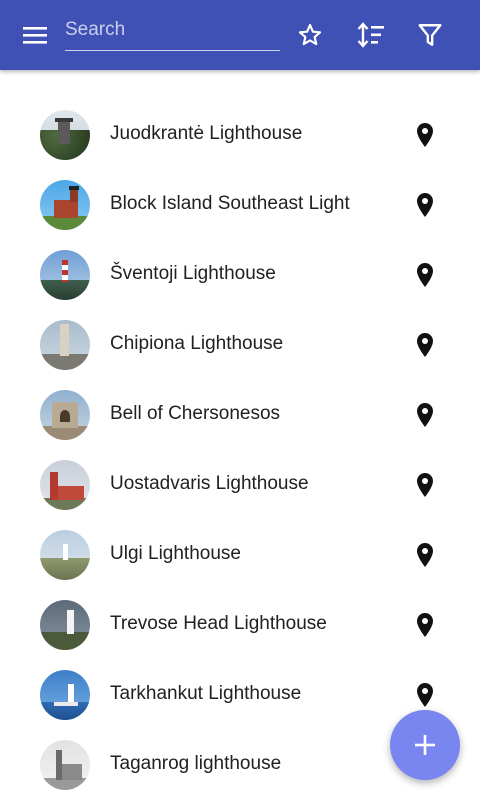  I want to click on favorites-button, so click(310, 35).